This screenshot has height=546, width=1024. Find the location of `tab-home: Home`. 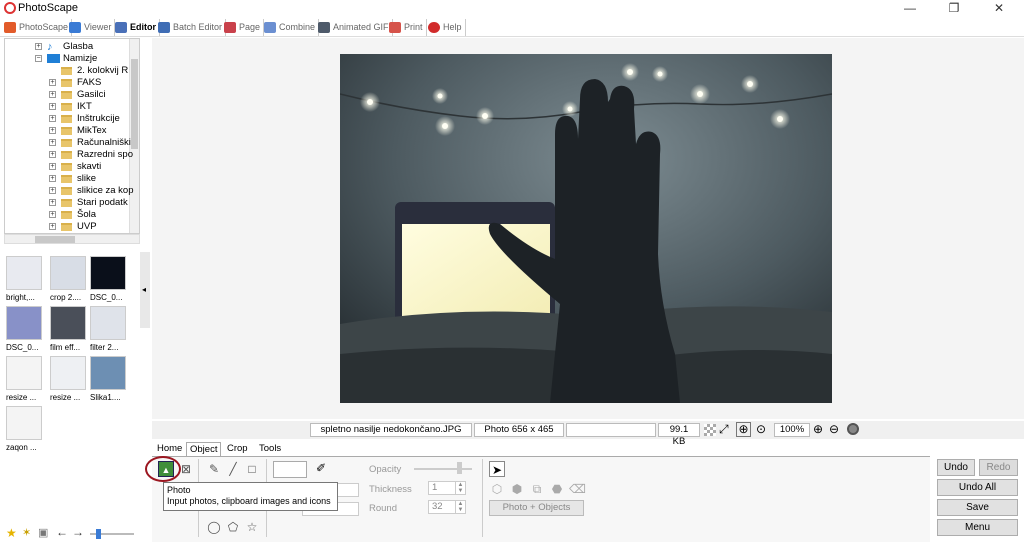

tab-home: Home is located at coordinates (169, 449).